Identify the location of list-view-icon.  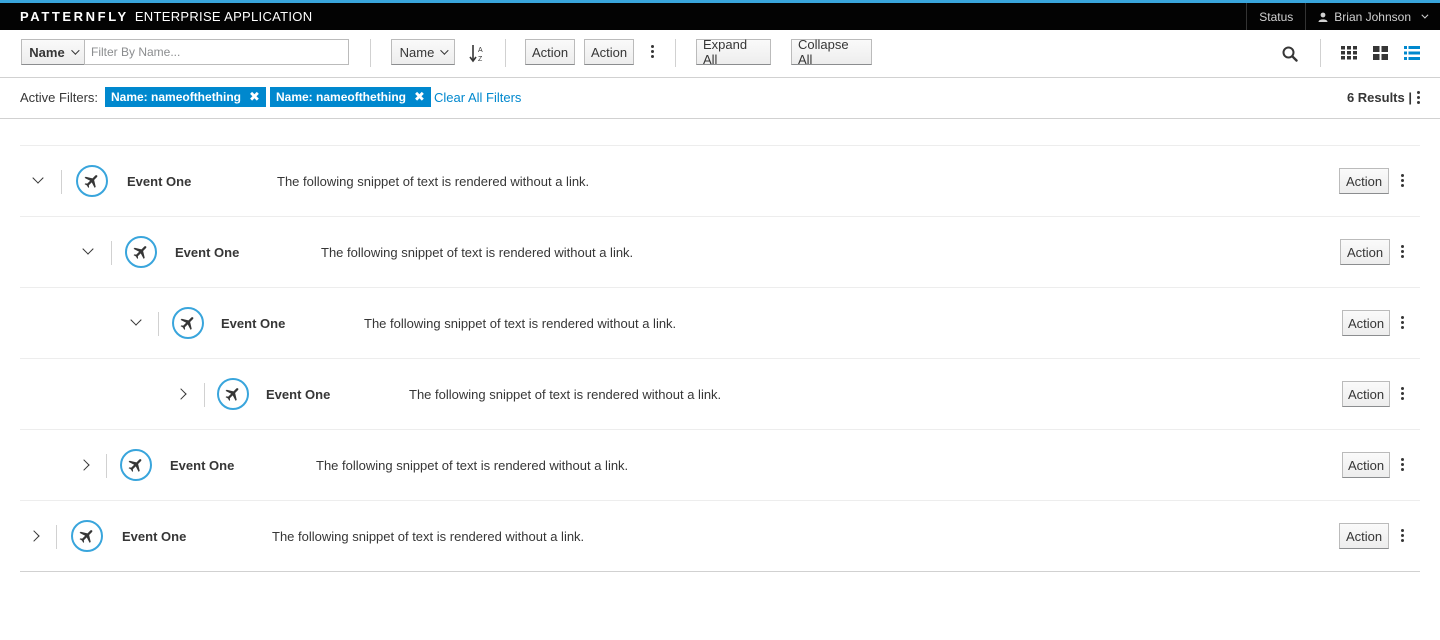
(1412, 54).